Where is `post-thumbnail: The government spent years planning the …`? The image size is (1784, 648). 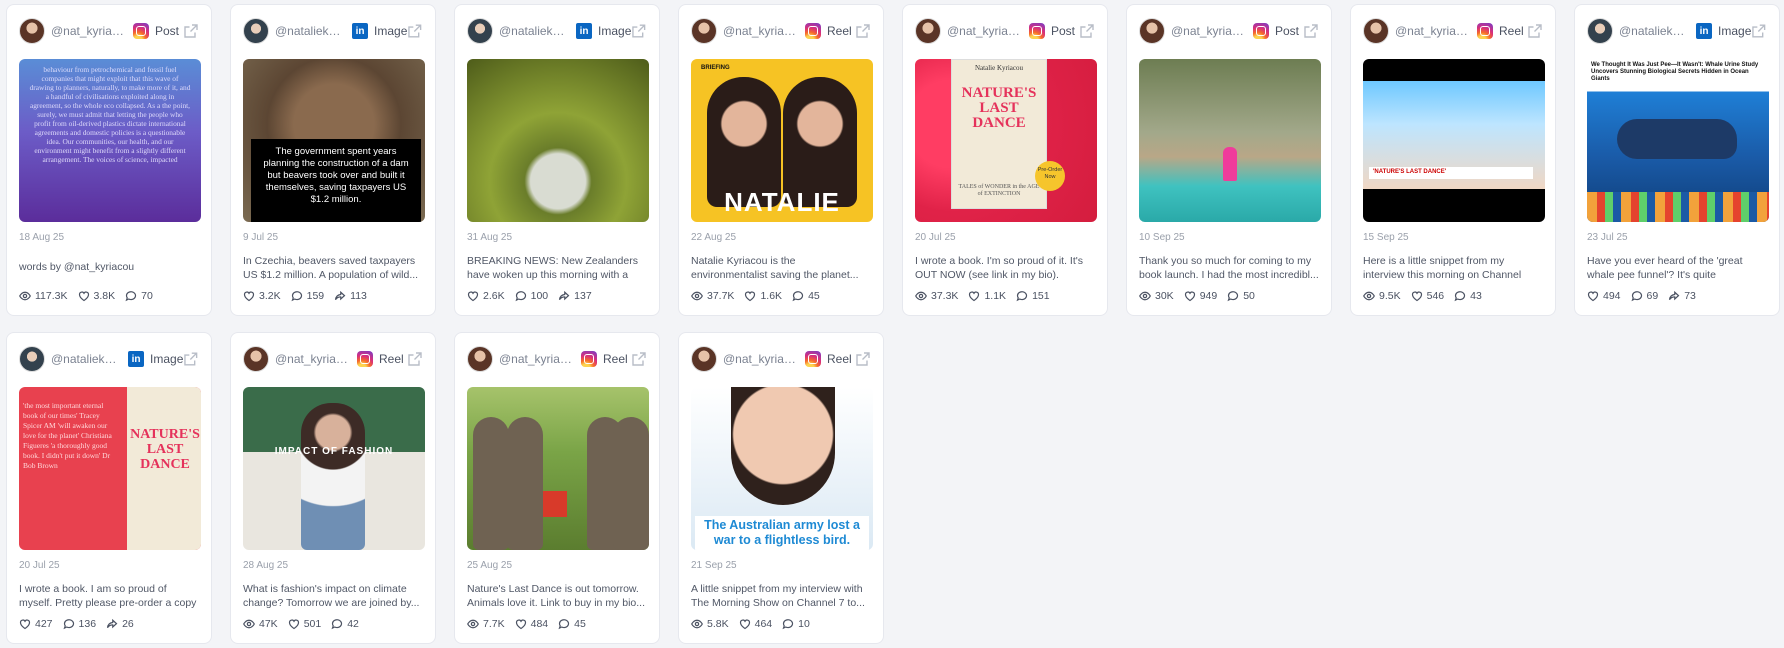 post-thumbnail: The government spent years planning the … is located at coordinates (334, 140).